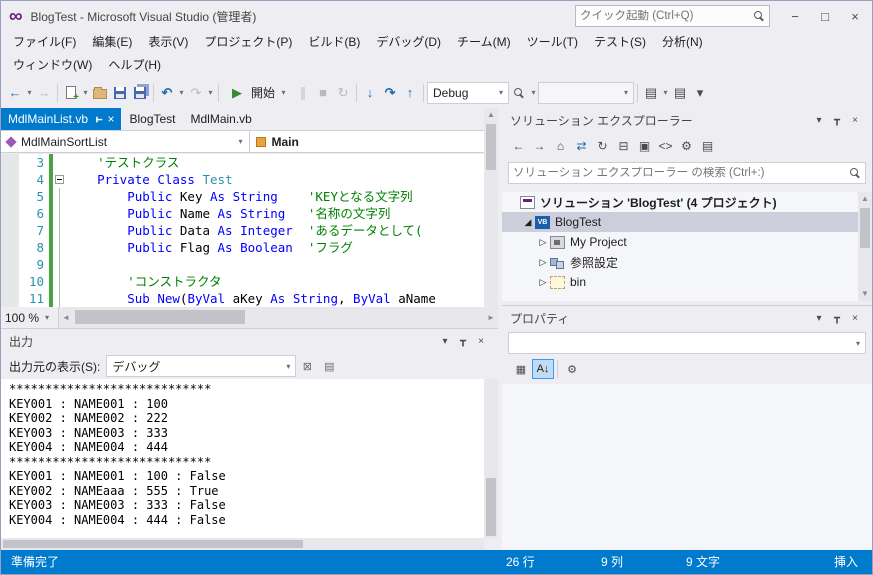 Image resolution: width=873 pixels, height=575 pixels. I want to click on tab-close-icon: ×, so click(110, 119).